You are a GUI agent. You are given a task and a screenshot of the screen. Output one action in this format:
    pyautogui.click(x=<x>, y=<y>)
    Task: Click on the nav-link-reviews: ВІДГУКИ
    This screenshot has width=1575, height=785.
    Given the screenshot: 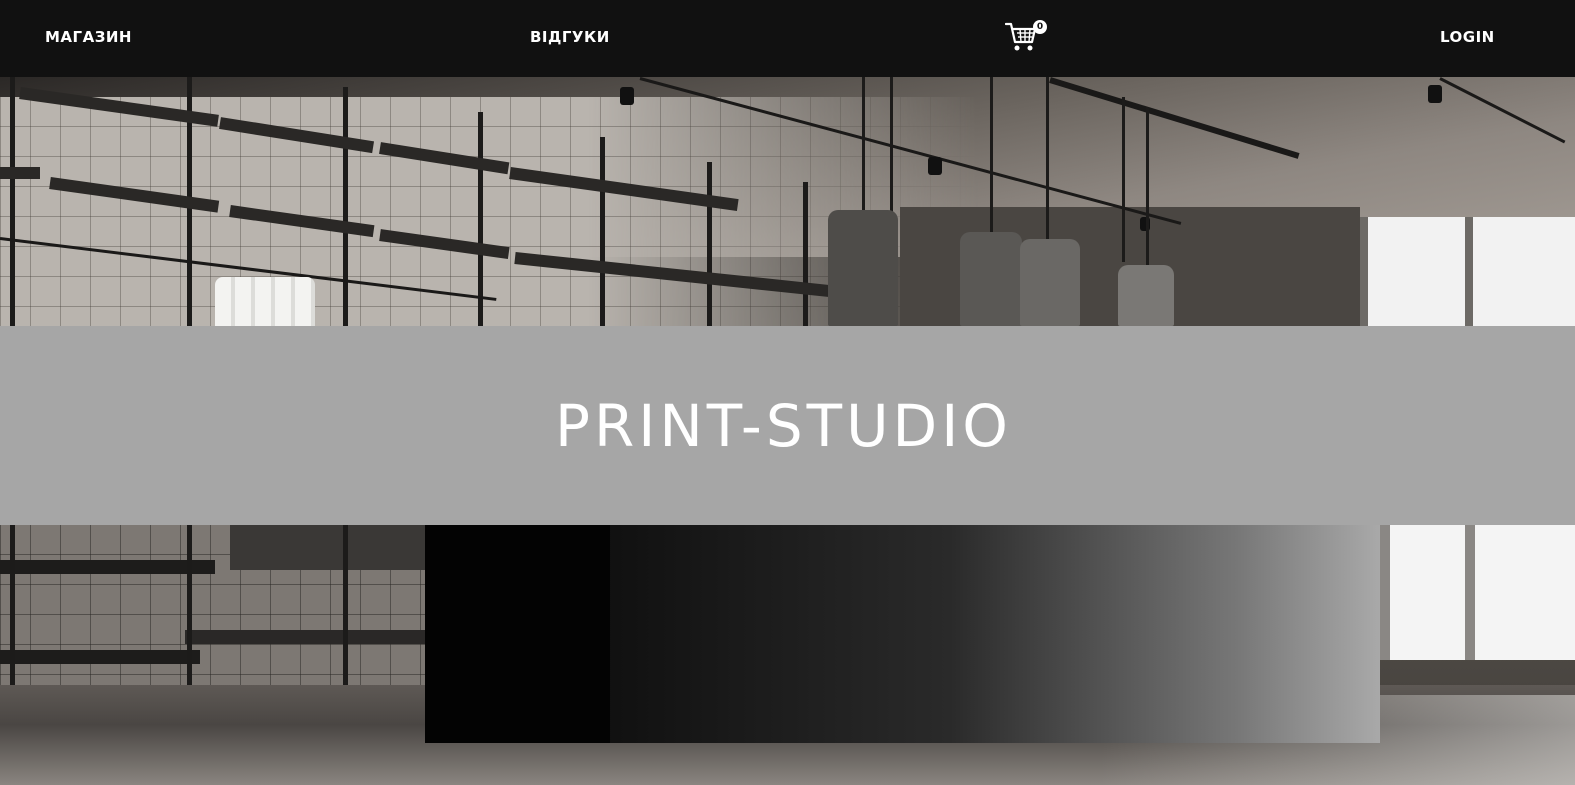 What is the action you would take?
    pyautogui.click(x=570, y=37)
    